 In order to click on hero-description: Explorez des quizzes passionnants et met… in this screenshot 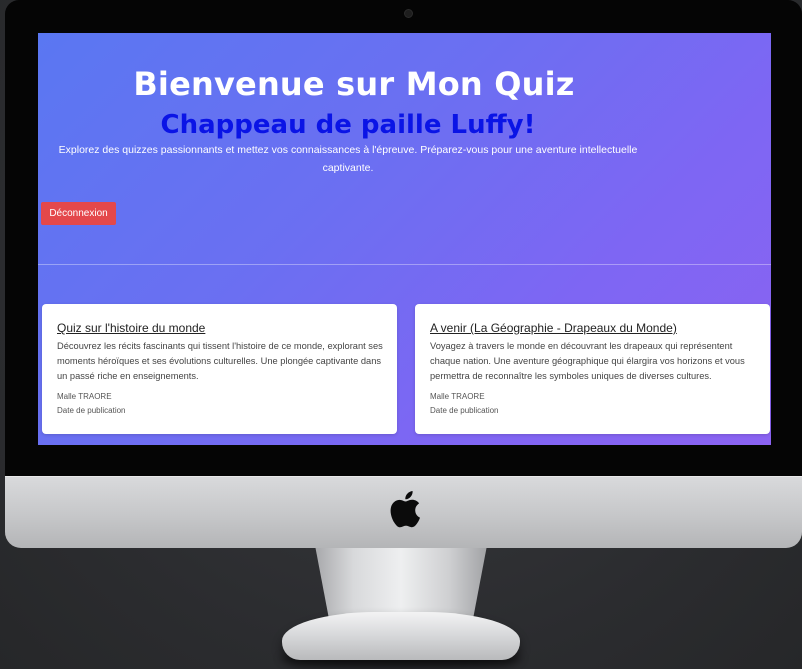, I will do `click(348, 159)`.